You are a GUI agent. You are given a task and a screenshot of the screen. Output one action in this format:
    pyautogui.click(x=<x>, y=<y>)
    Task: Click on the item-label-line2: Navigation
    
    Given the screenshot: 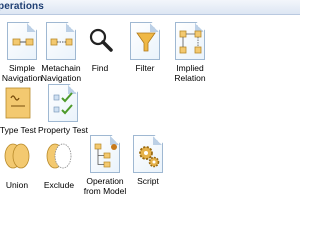 What is the action you would take?
    pyautogui.click(x=61, y=78)
    